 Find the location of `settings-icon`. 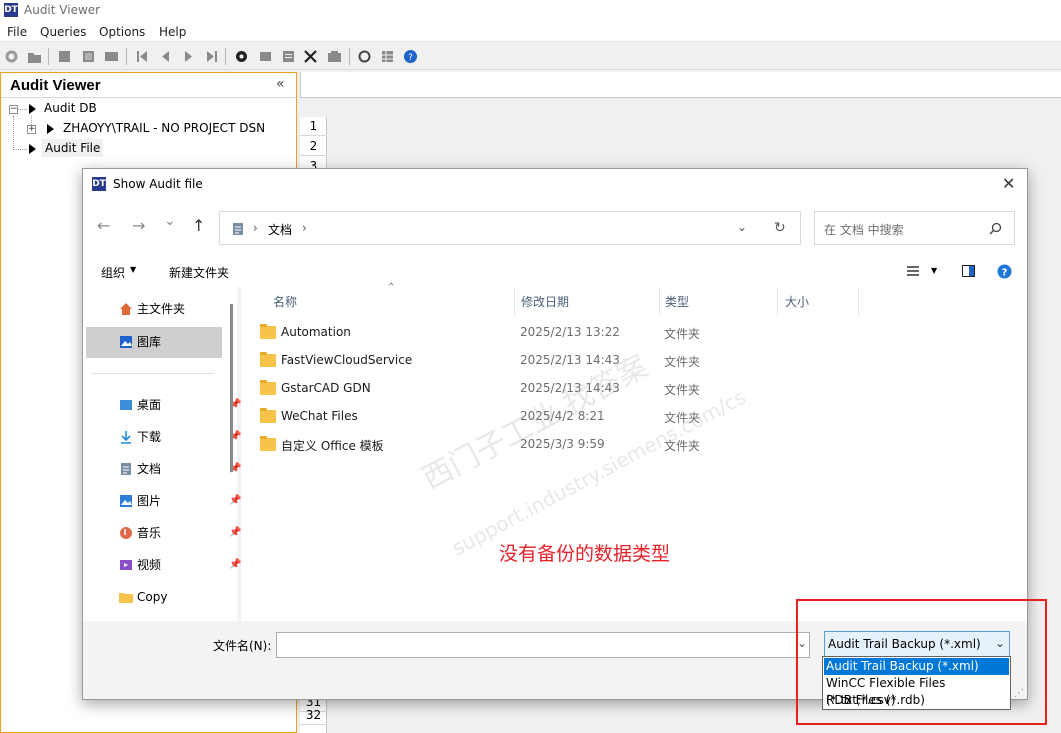

settings-icon is located at coordinates (241, 56).